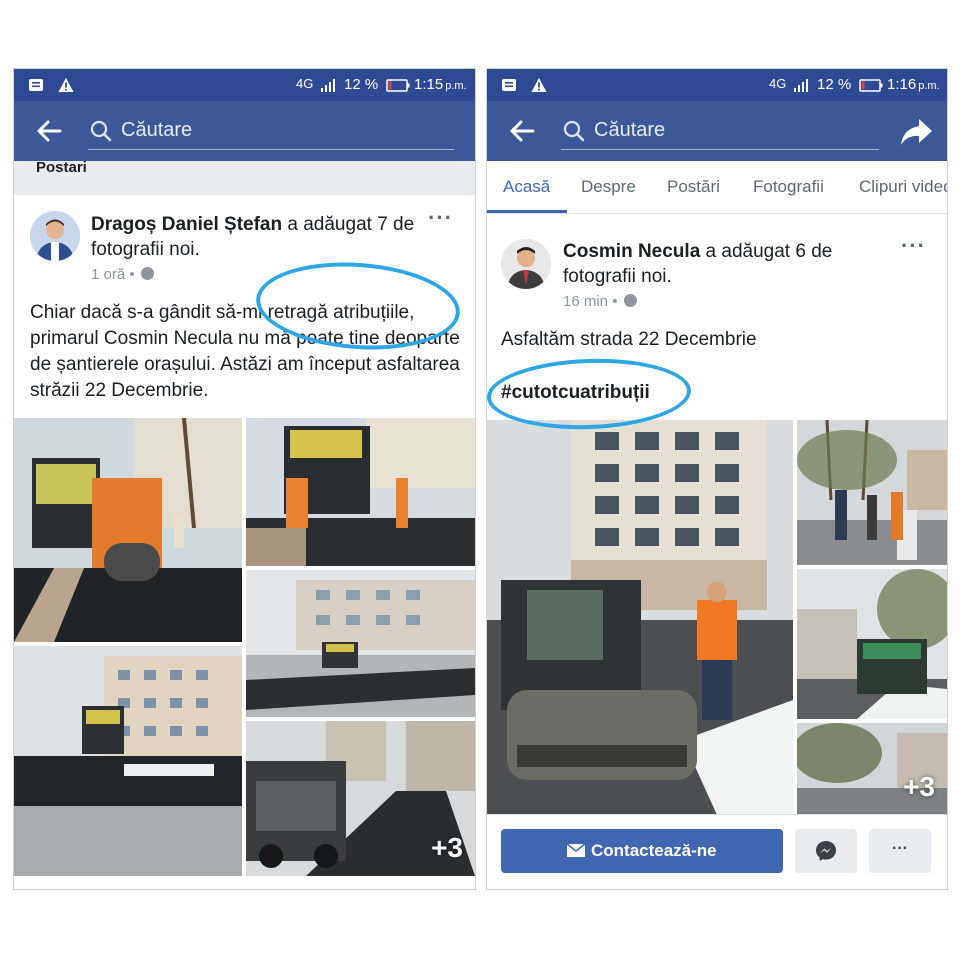  What do you see at coordinates (527, 211) in the screenshot?
I see `active-tab-indicator` at bounding box center [527, 211].